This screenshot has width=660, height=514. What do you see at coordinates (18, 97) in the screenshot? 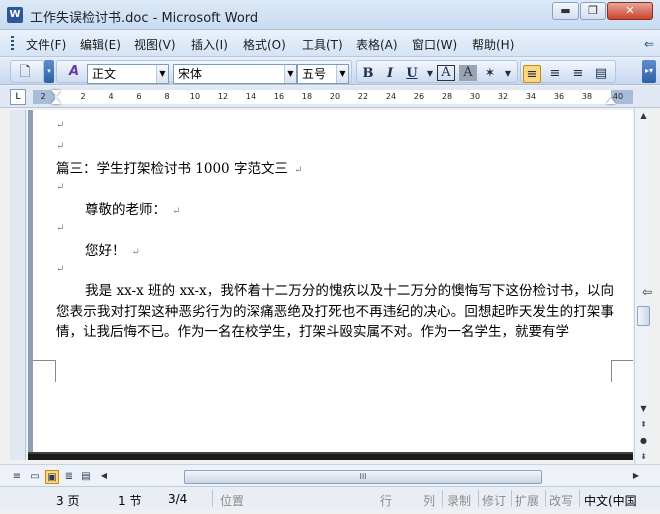
I see `tab-selector-button: L` at bounding box center [18, 97].